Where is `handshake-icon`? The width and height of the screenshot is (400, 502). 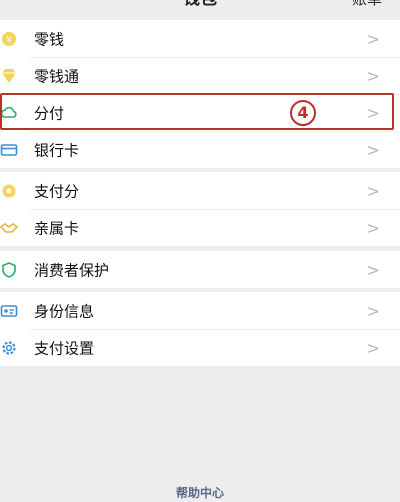
handshake-icon is located at coordinates (9, 228).